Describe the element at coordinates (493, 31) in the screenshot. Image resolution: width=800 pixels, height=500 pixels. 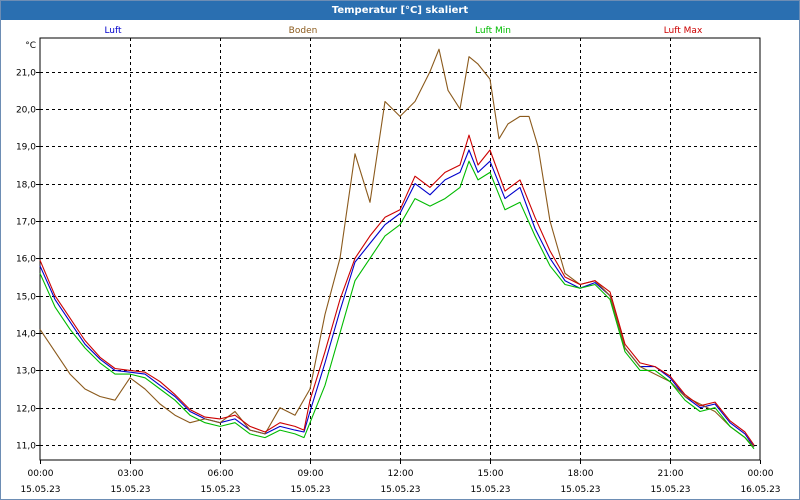
I see `legend-item-luft-min: Luft Min` at that location.